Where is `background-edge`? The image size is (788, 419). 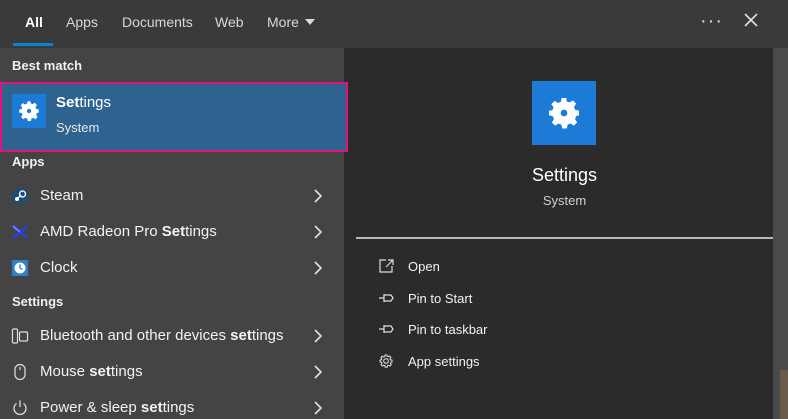 background-edge is located at coordinates (780, 233).